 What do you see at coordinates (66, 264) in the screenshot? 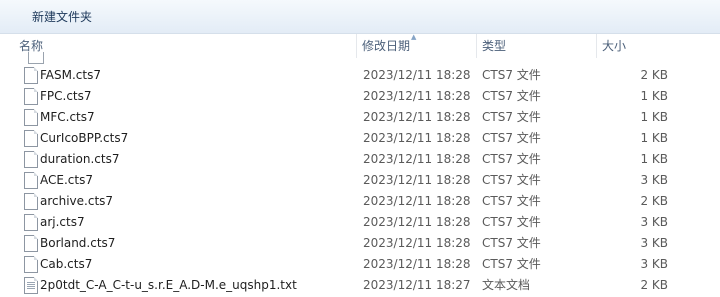
I see `file-name: Cab.cts7` at bounding box center [66, 264].